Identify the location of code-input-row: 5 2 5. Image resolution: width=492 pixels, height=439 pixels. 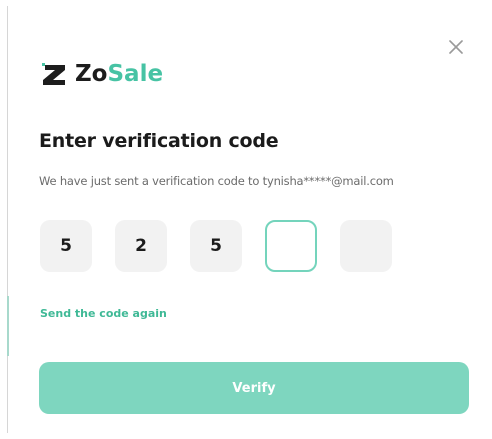
(227, 246).